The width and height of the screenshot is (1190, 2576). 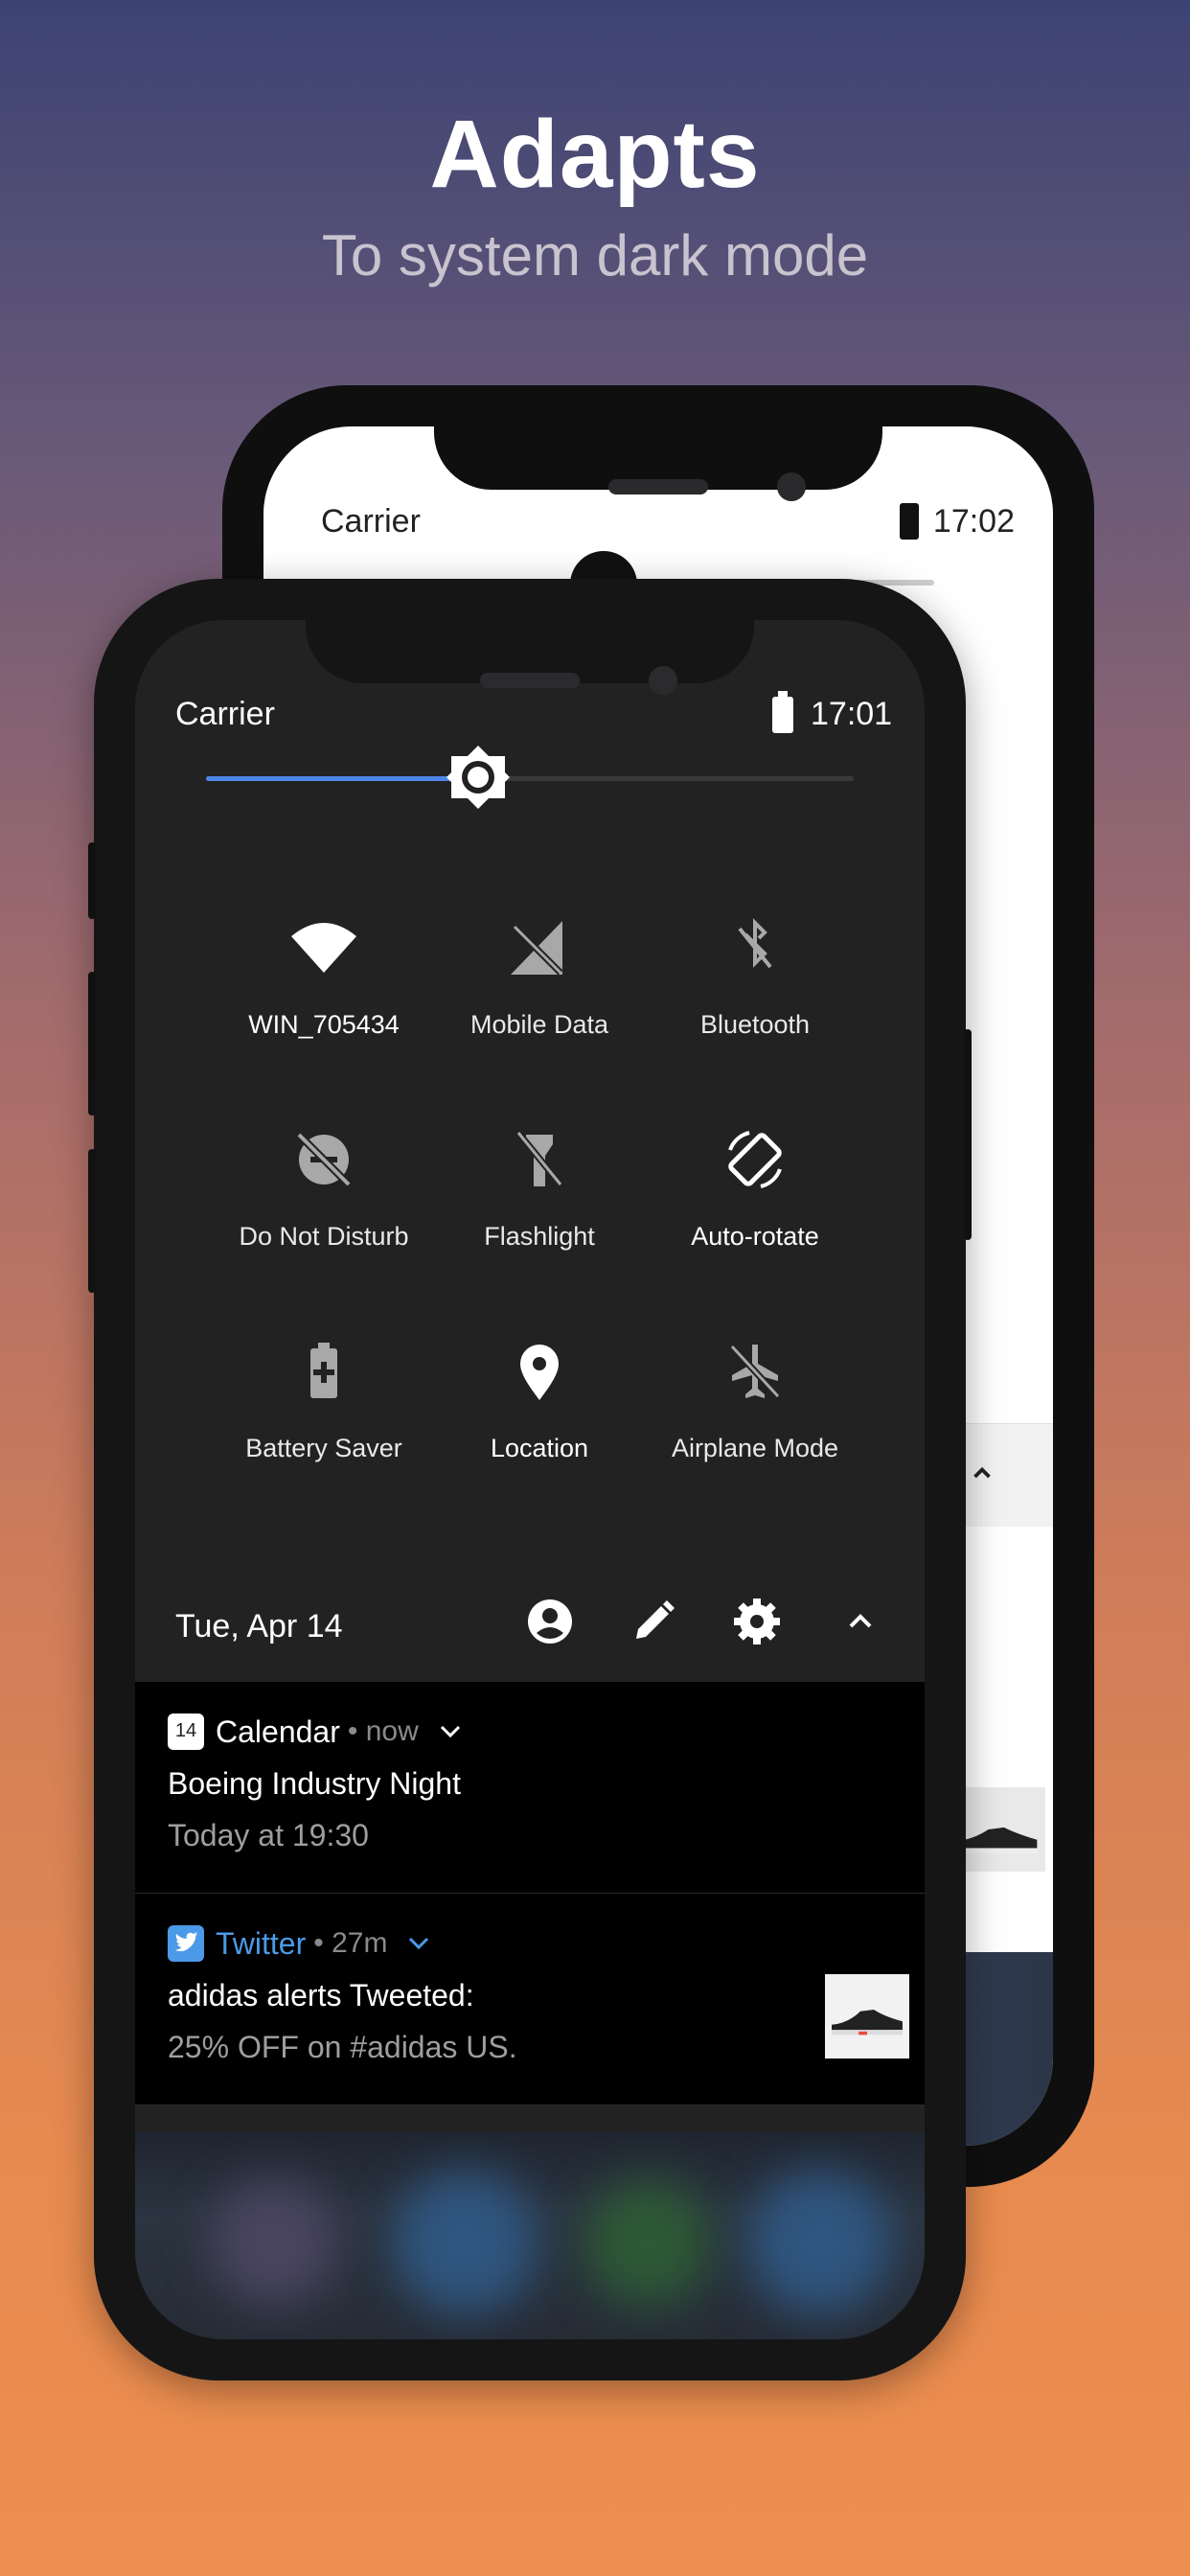 What do you see at coordinates (186, 1943) in the screenshot?
I see `twitter-icon` at bounding box center [186, 1943].